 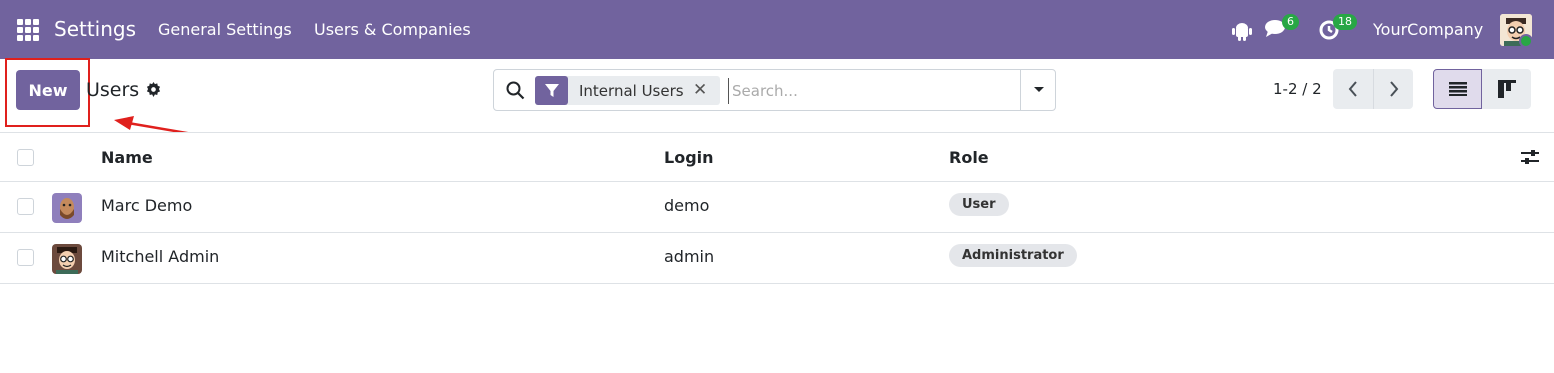 I want to click on chevron-right-icon, so click(x=1393, y=89).